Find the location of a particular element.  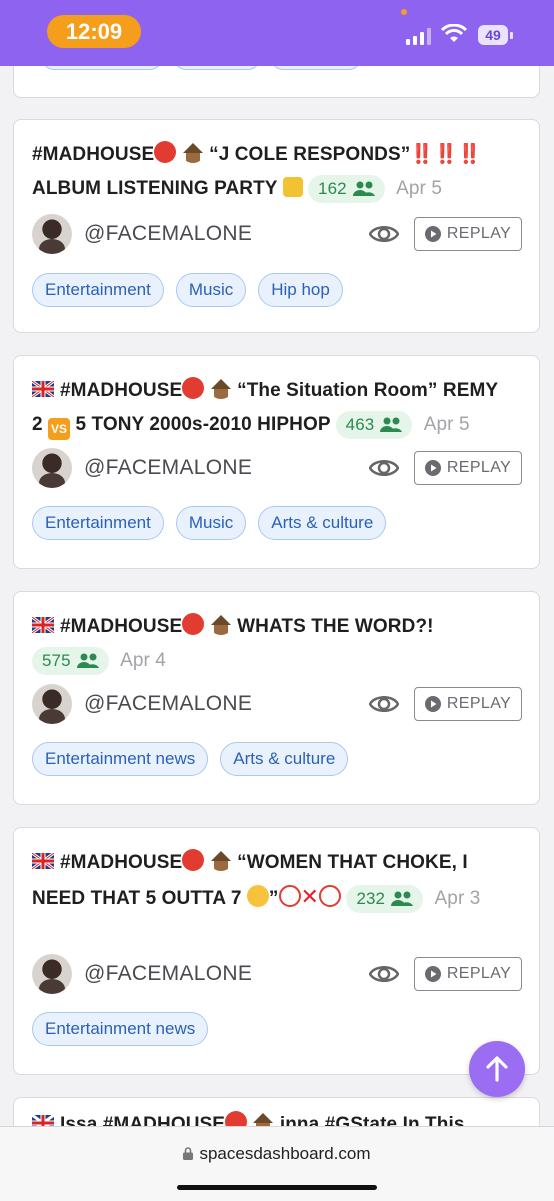

arrow-up-icon is located at coordinates (497, 1069).